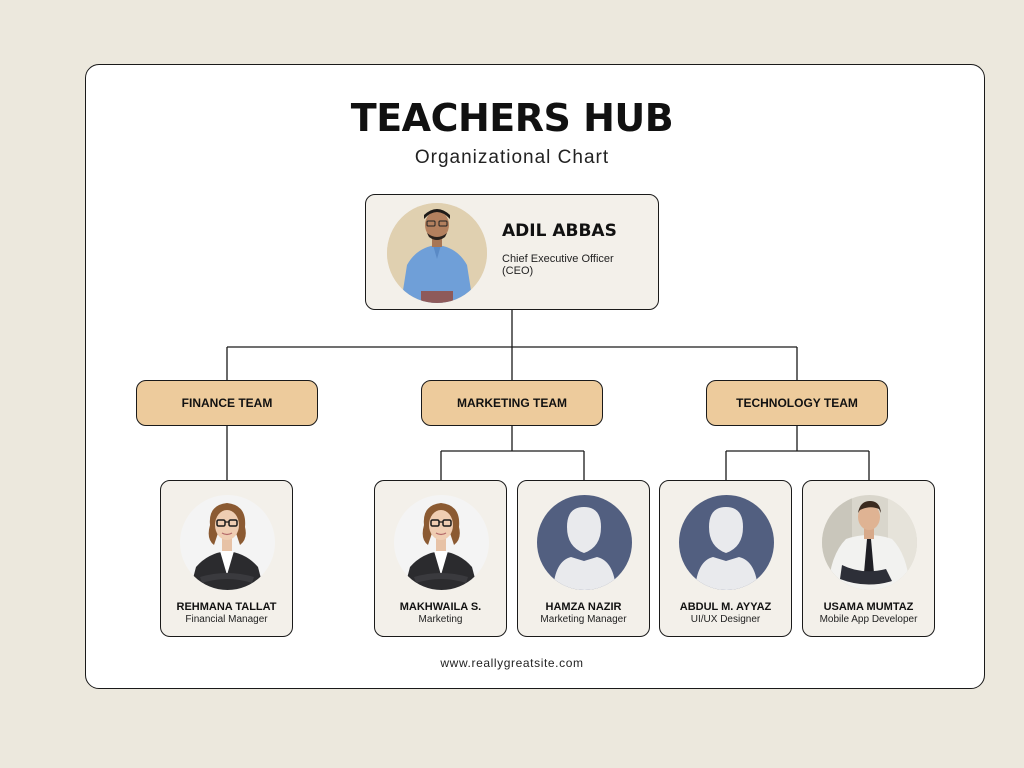 This screenshot has height=768, width=1024. I want to click on member-role: Marketing Manager, so click(583, 619).